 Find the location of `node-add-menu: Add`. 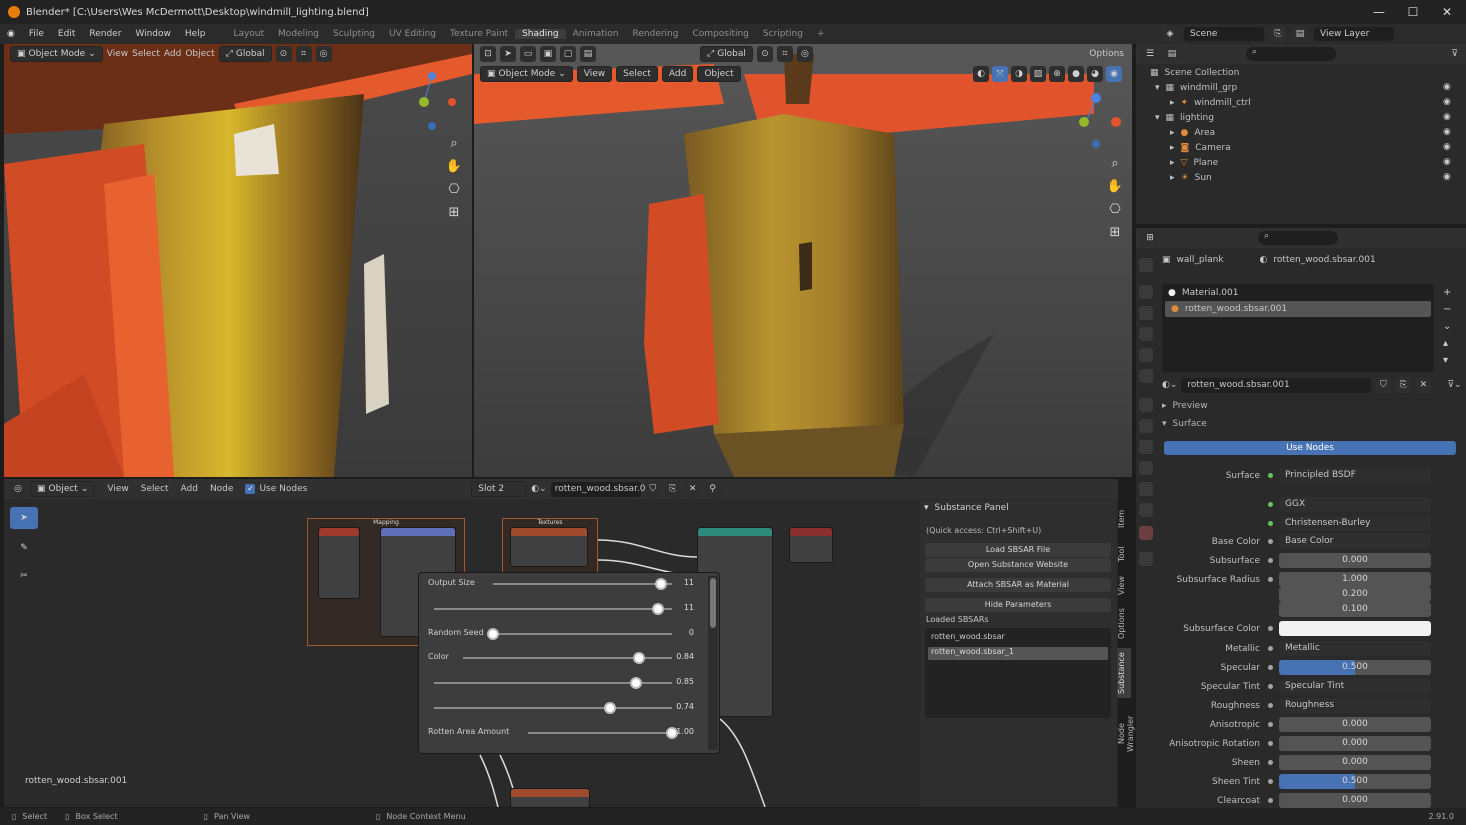

node-add-menu: Add is located at coordinates (189, 489).